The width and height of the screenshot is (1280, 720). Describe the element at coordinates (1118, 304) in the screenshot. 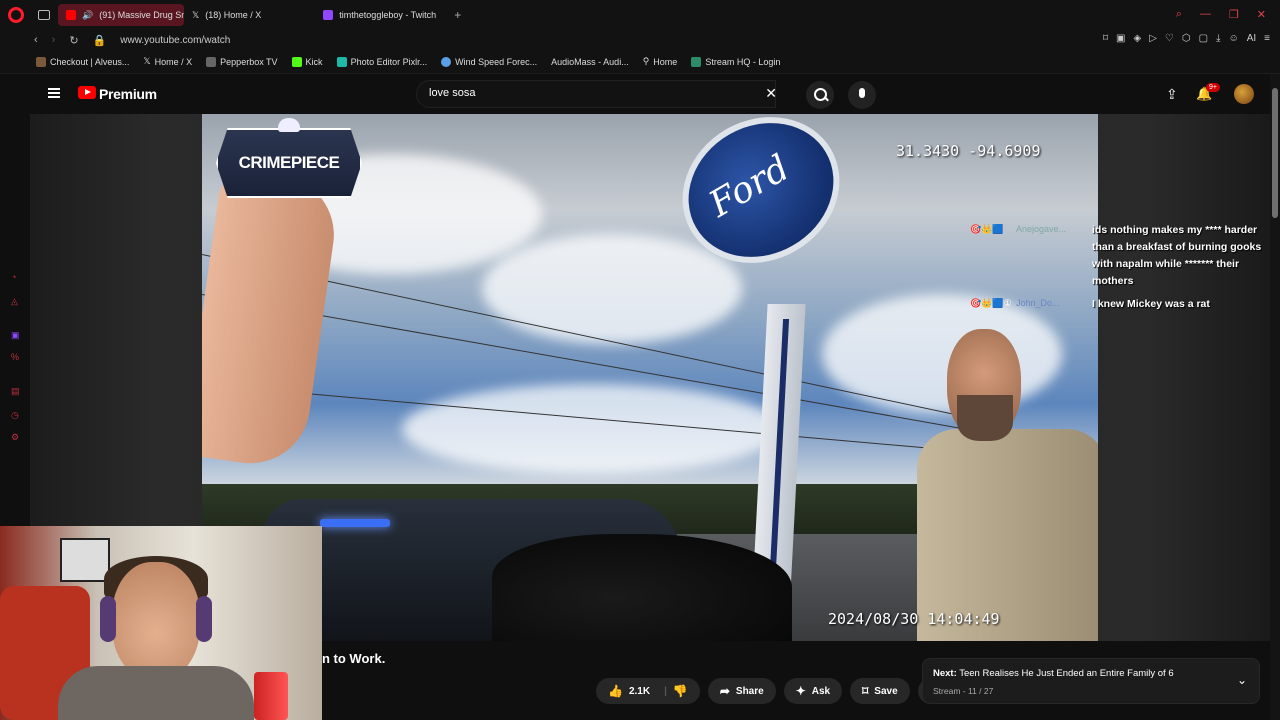

I see `chat-message: 🎯👑🟦① John_Do... I knew Mickey was a rat` at that location.